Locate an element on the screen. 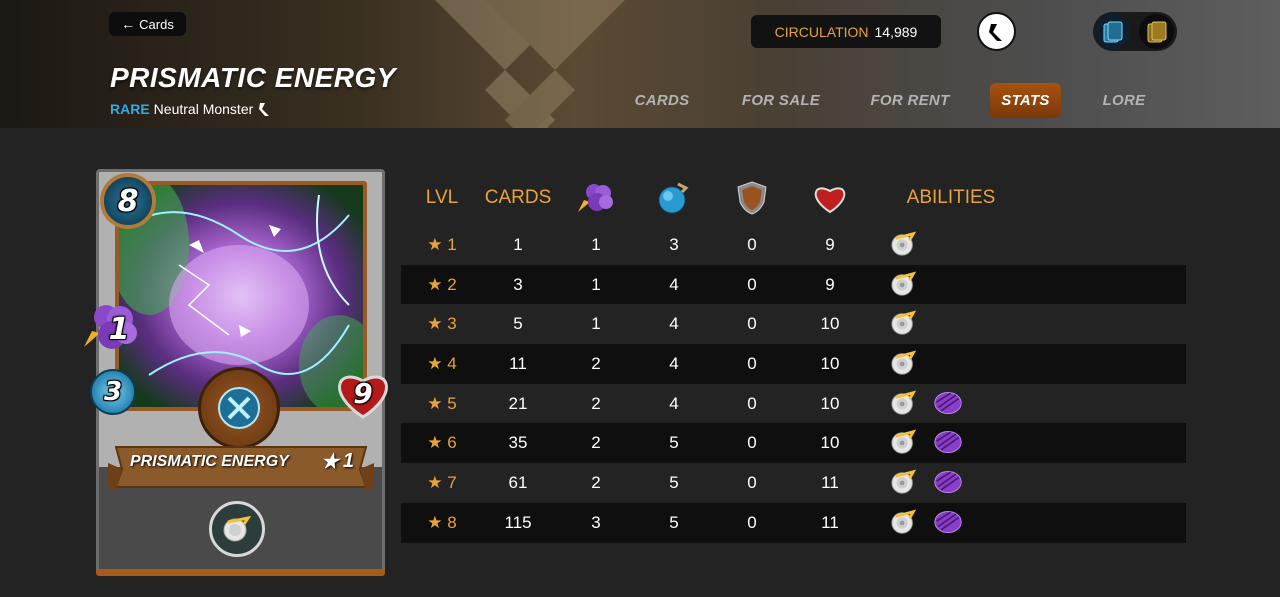 Image resolution: width=1280 pixels, height=597 pixels. cell-cards: 3 is located at coordinates (518, 284).